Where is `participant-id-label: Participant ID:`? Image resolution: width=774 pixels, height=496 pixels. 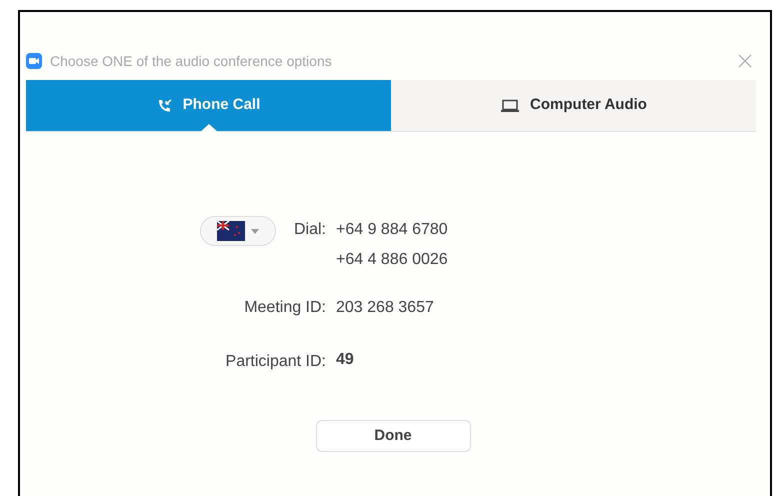 participant-id-label: Participant ID: is located at coordinates (275, 362).